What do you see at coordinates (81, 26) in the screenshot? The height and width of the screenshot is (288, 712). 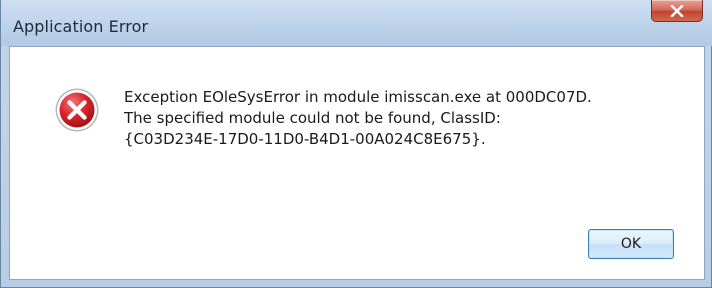 I see `window-title: Application Error` at bounding box center [81, 26].